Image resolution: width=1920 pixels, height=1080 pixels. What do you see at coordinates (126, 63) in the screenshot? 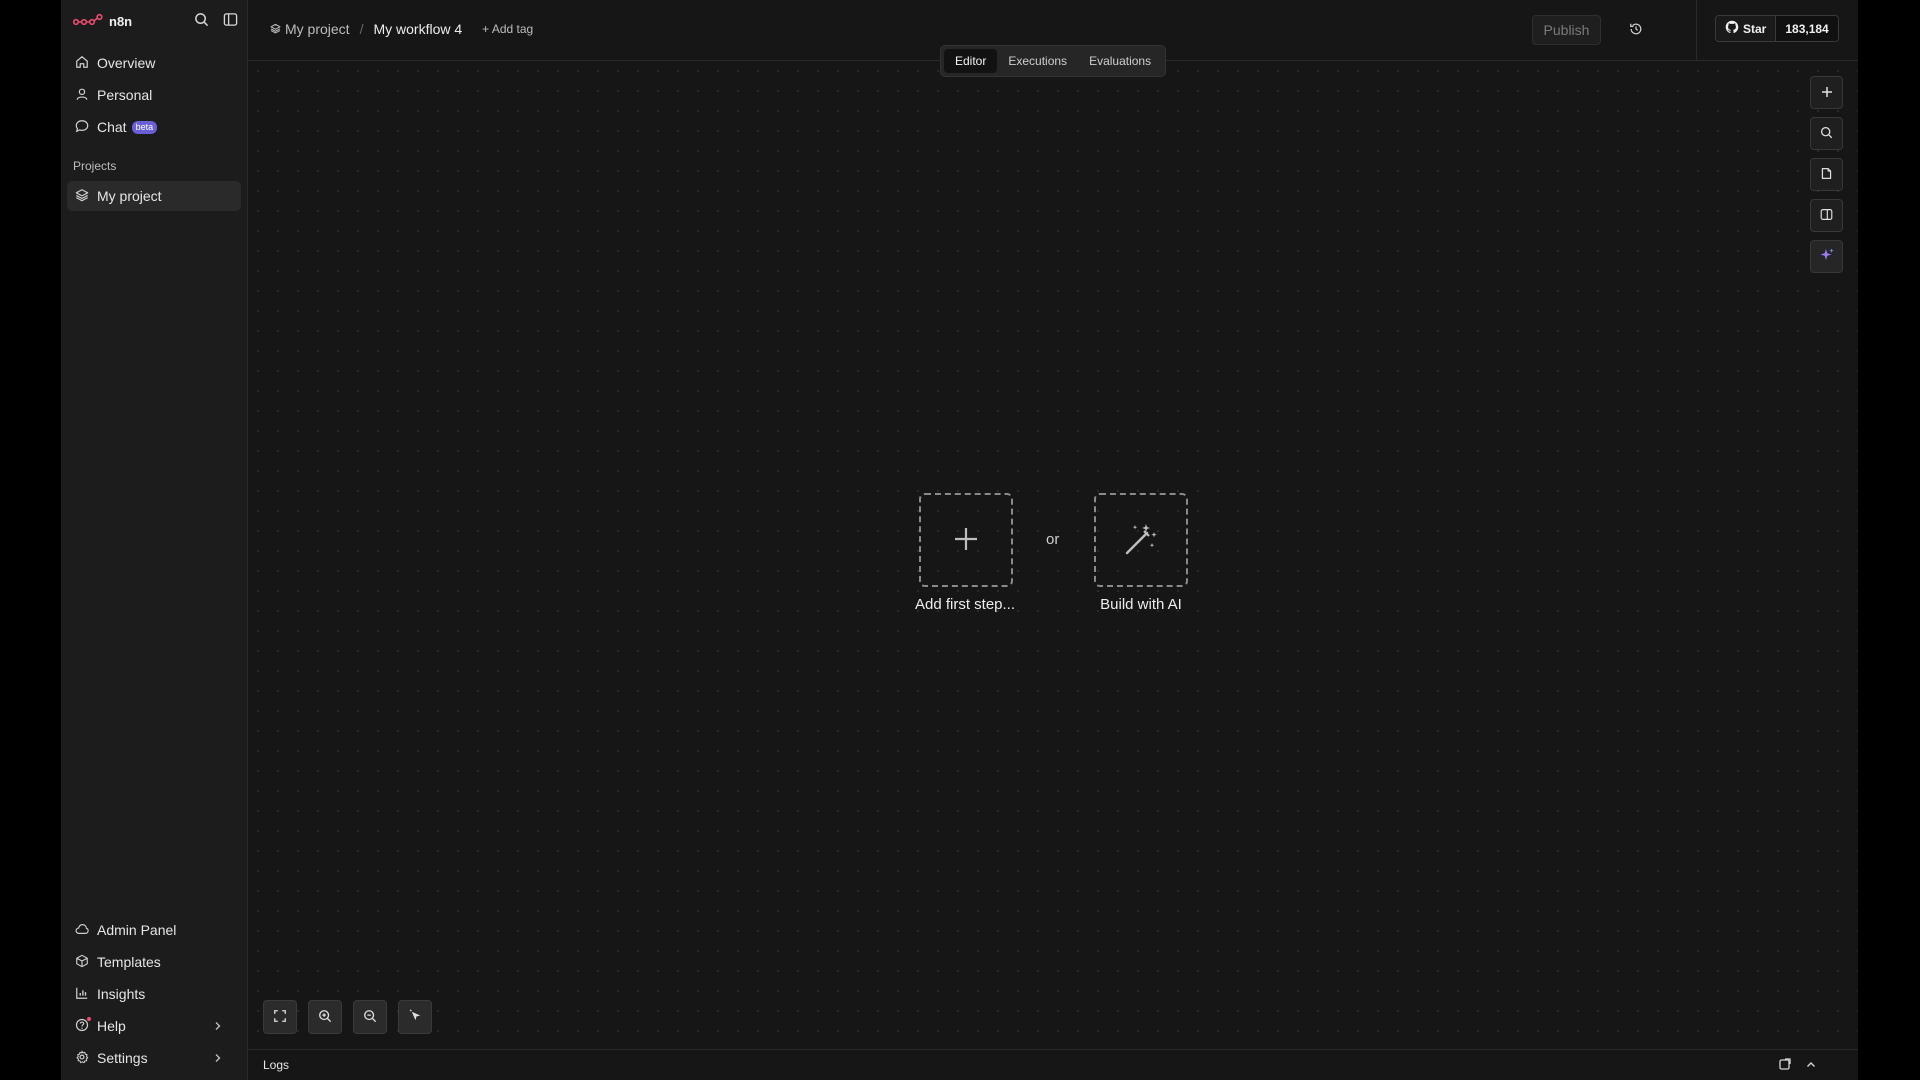
I see `sidebar-item-label: Overview` at bounding box center [126, 63].